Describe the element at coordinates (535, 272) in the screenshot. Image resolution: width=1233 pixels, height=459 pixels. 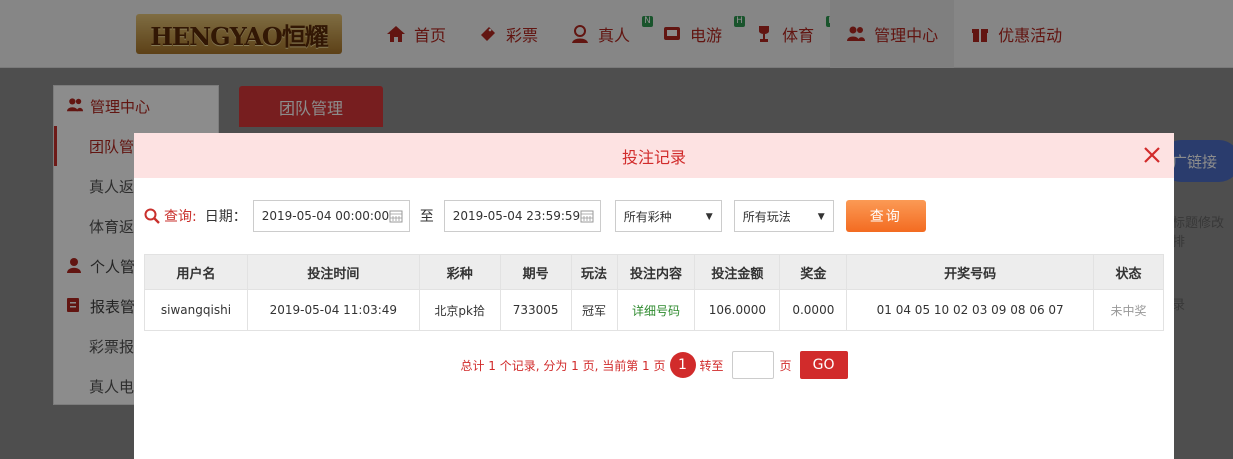
I see `col-header: 期号` at that location.